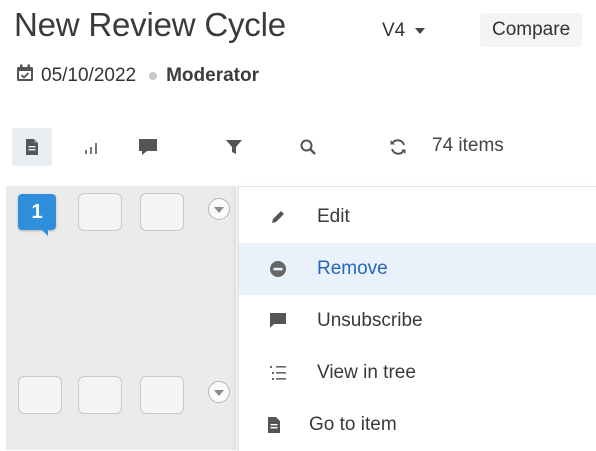 Image resolution: width=596 pixels, height=451 pixels. I want to click on calendar-icon, so click(25, 76).